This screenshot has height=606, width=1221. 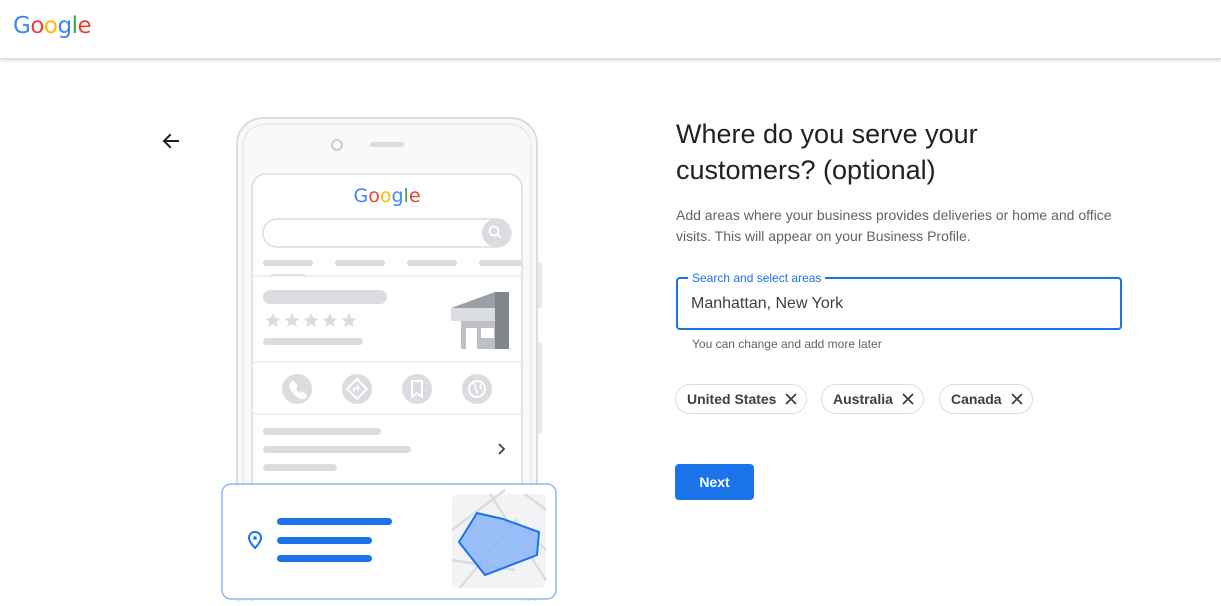 What do you see at coordinates (891, 304) in the screenshot?
I see `service-area-search-input` at bounding box center [891, 304].